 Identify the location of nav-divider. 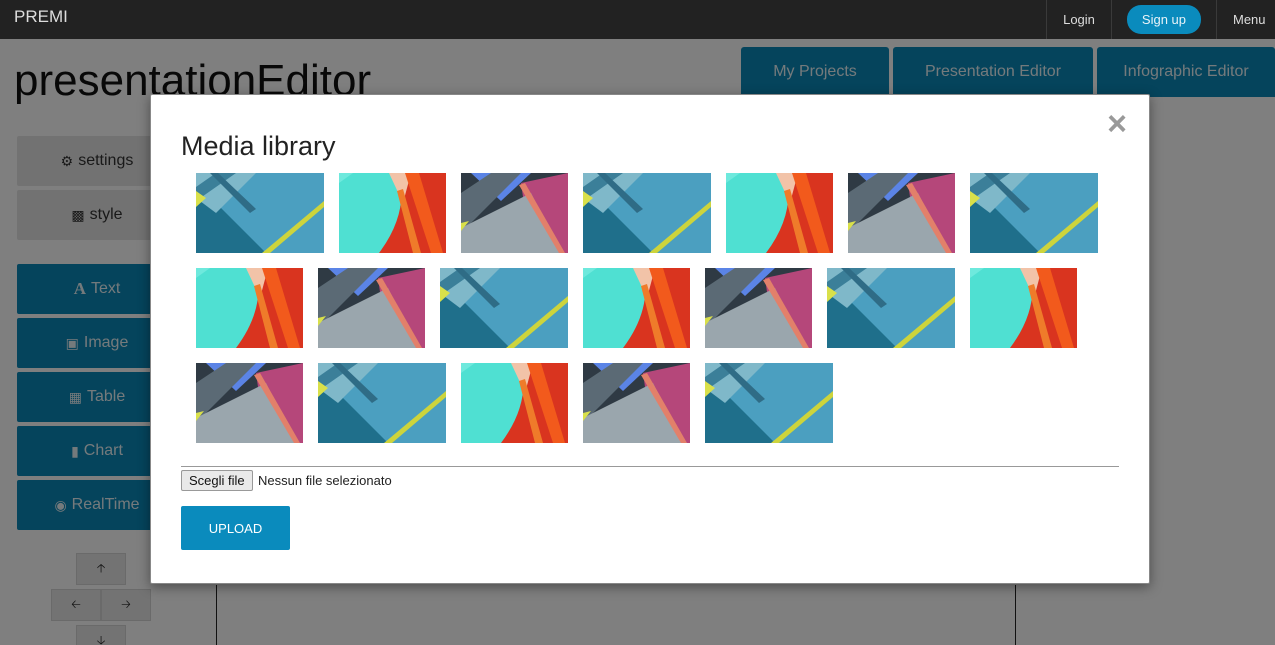
(1111, 19).